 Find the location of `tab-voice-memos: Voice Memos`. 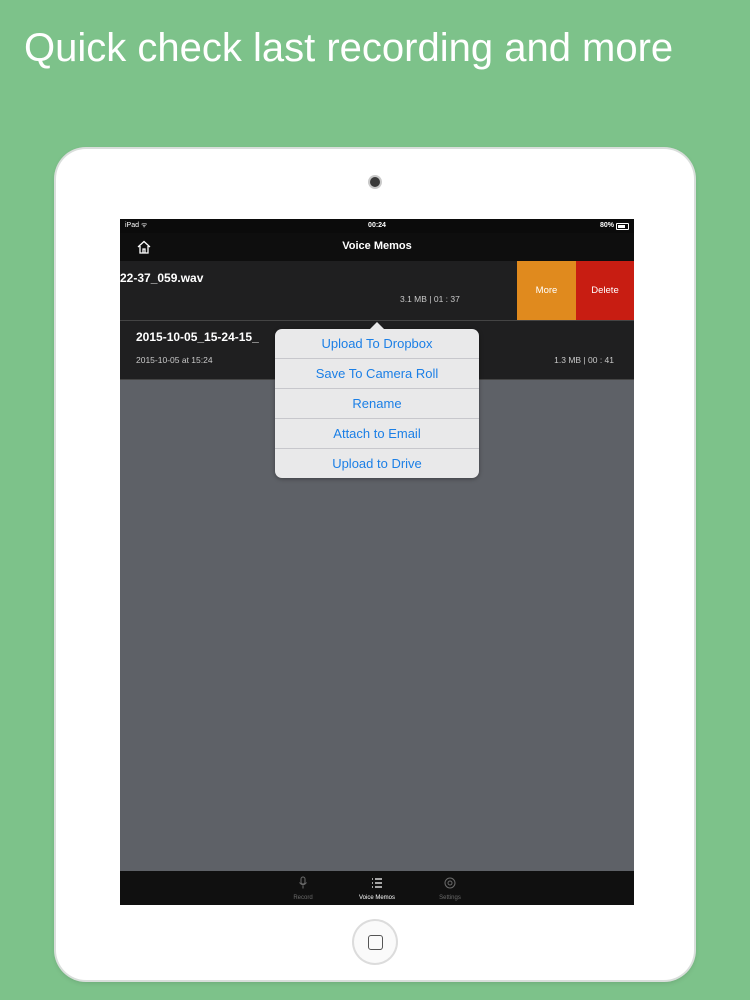

tab-voice-memos: Voice Memos is located at coordinates (377, 888).